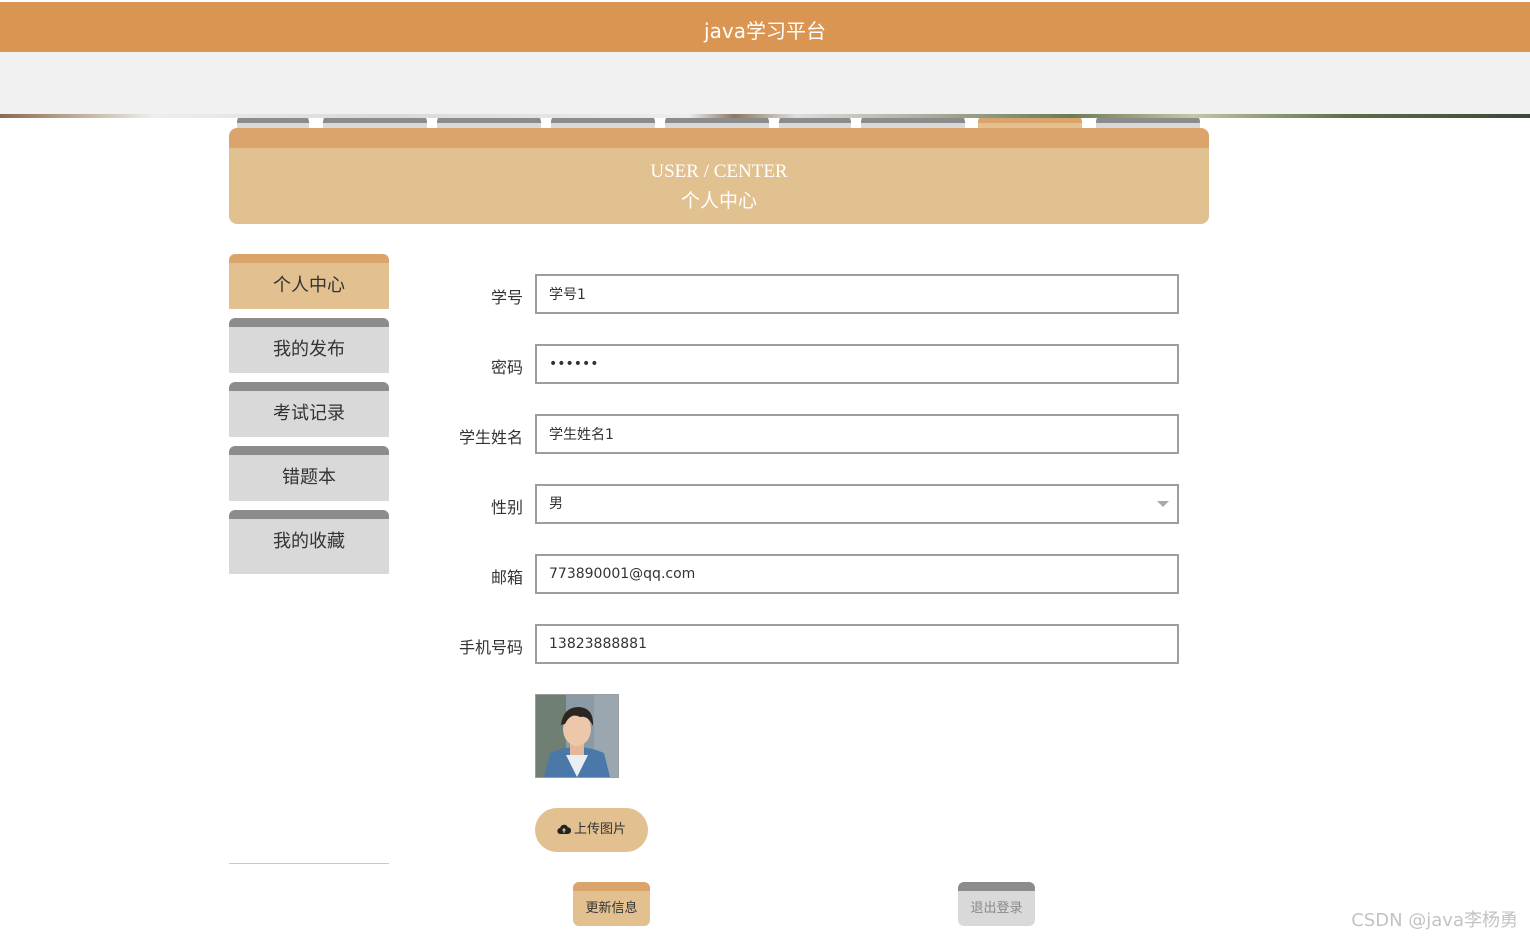 The width and height of the screenshot is (1530, 938). What do you see at coordinates (309, 281) in the screenshot?
I see `sidebar-item-user-center: 个人中心` at bounding box center [309, 281].